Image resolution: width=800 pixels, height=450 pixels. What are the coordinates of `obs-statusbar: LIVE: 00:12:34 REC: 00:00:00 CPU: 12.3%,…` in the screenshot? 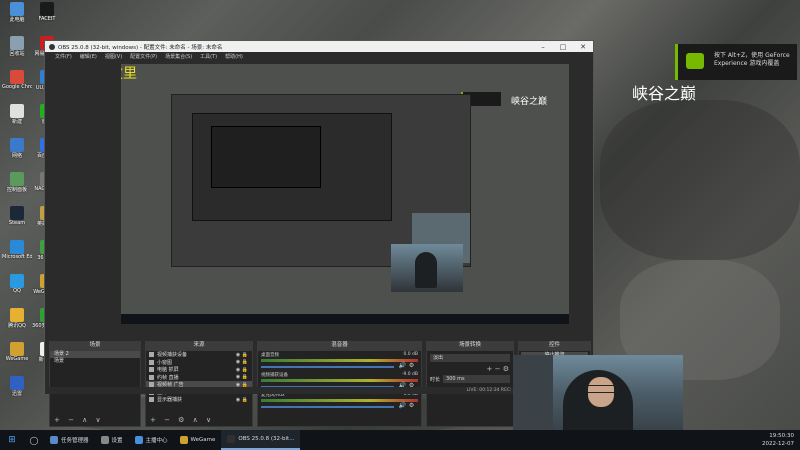 It's located at (319, 390).